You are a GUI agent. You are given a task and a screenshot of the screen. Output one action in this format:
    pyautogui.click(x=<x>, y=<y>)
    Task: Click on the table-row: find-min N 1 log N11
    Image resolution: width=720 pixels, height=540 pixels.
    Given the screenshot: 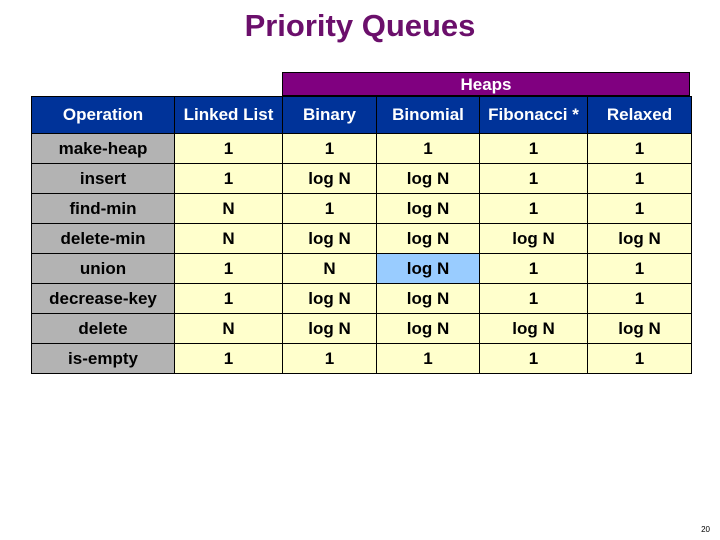 What is the action you would take?
    pyautogui.click(x=361, y=208)
    